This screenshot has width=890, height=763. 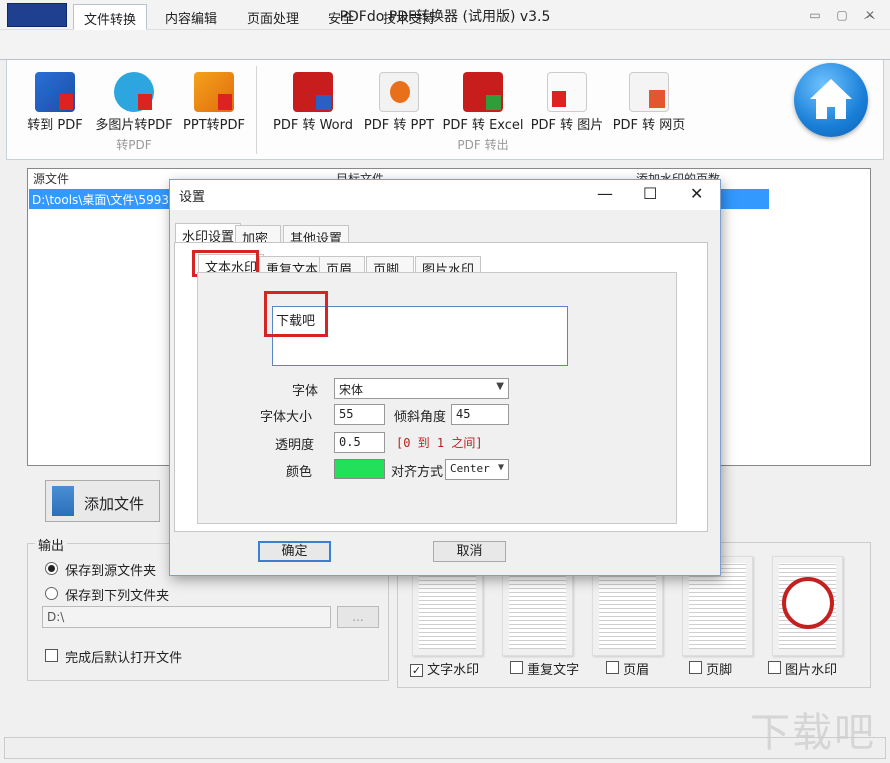 I want to click on dialog-minimize-icon: —, so click(x=605, y=193).